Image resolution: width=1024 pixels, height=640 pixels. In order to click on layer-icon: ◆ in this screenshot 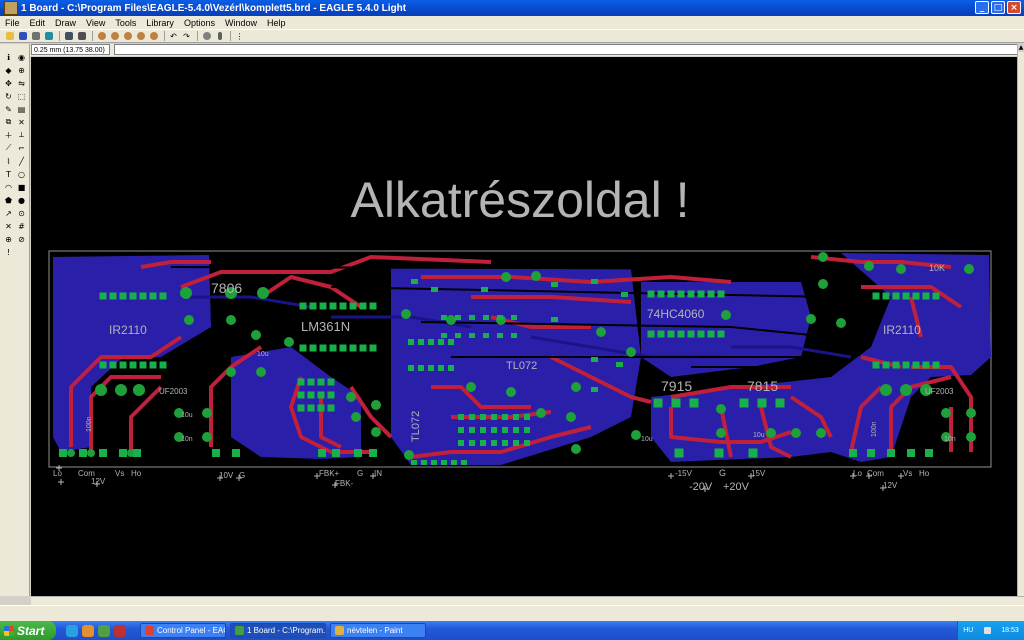, I will do `click(8, 70)`.